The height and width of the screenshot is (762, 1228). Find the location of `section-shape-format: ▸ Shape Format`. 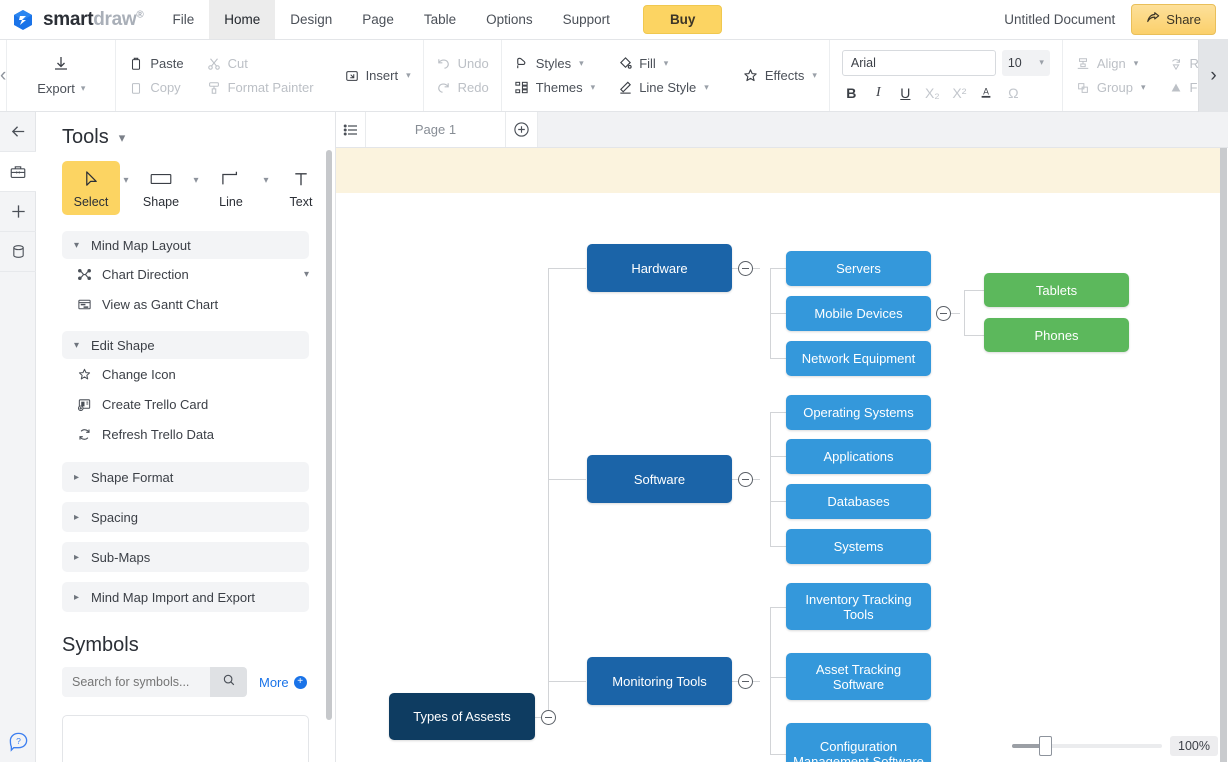

section-shape-format: ▸ Shape Format is located at coordinates (185, 477).